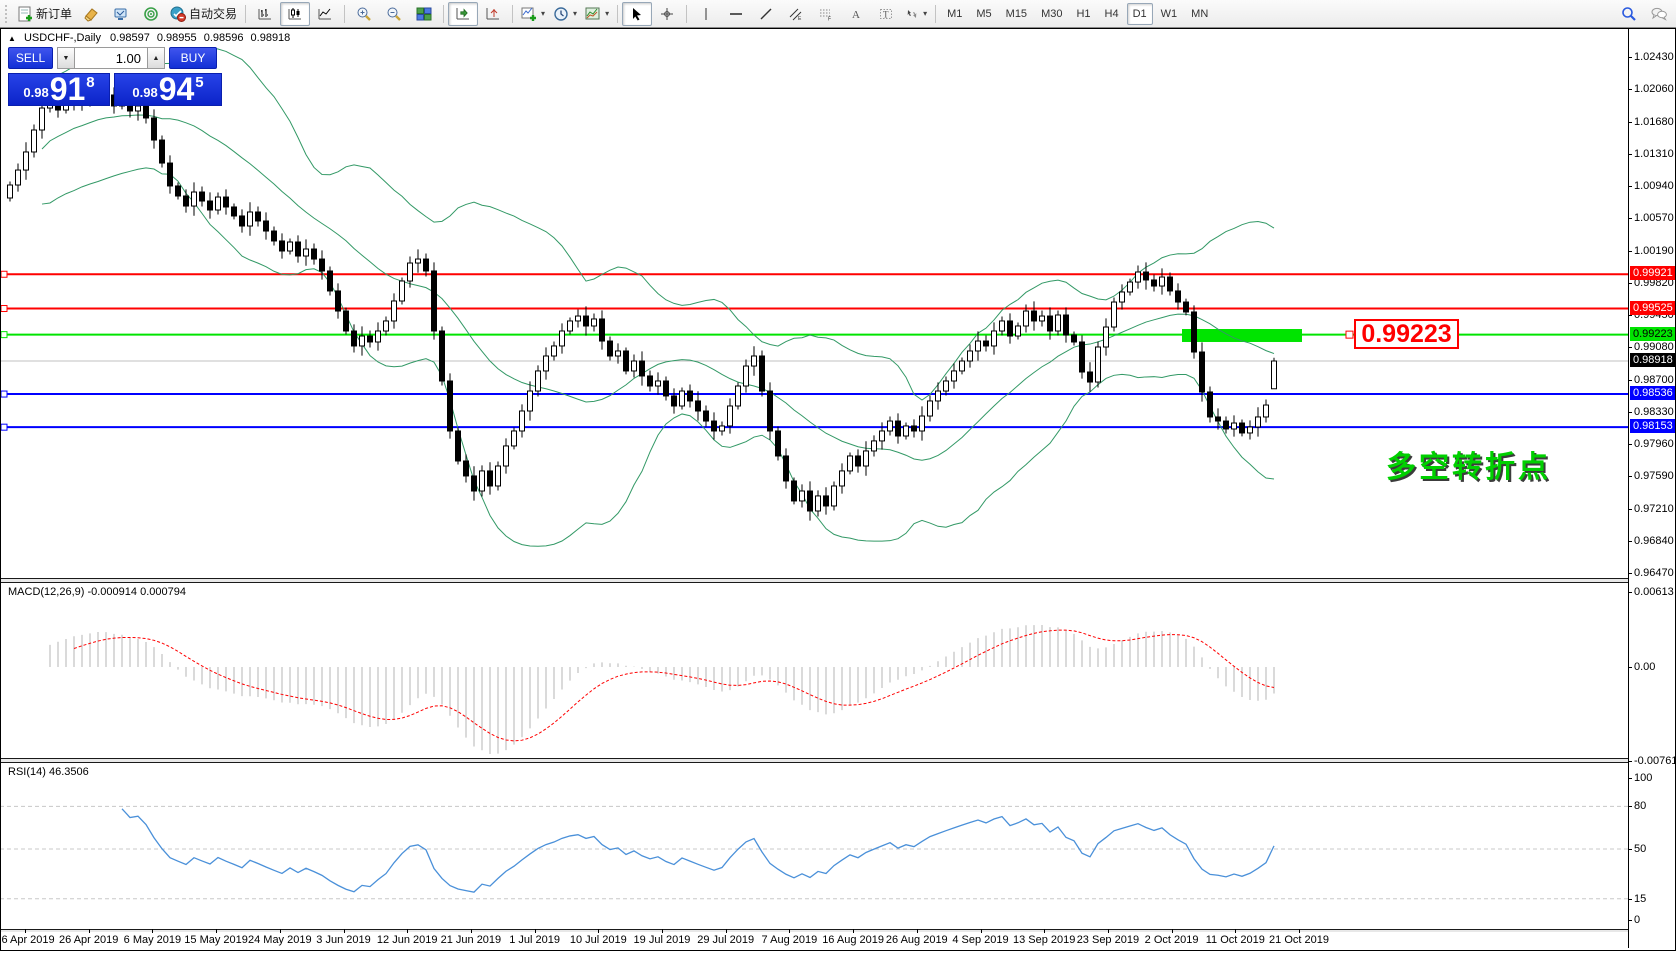  I want to click on pane-separator-rsi-dates, so click(814, 930).